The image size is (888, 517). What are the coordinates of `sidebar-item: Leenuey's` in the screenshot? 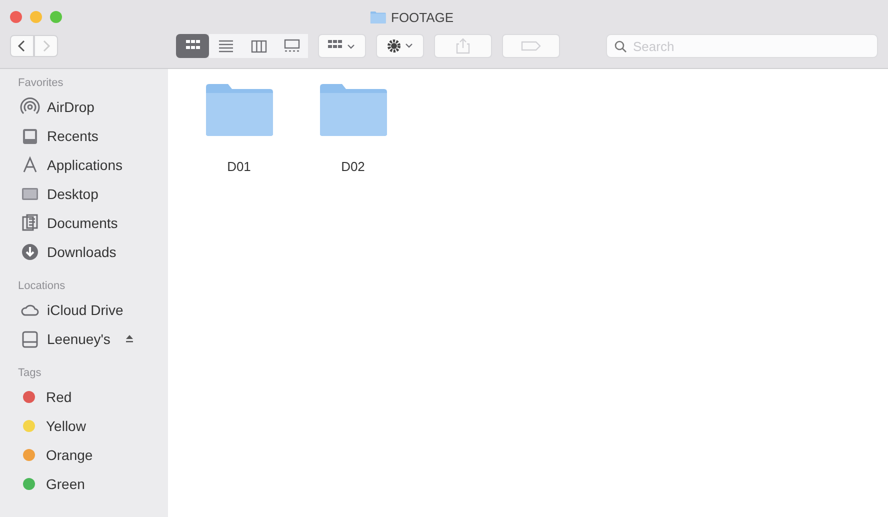 It's located at (78, 338).